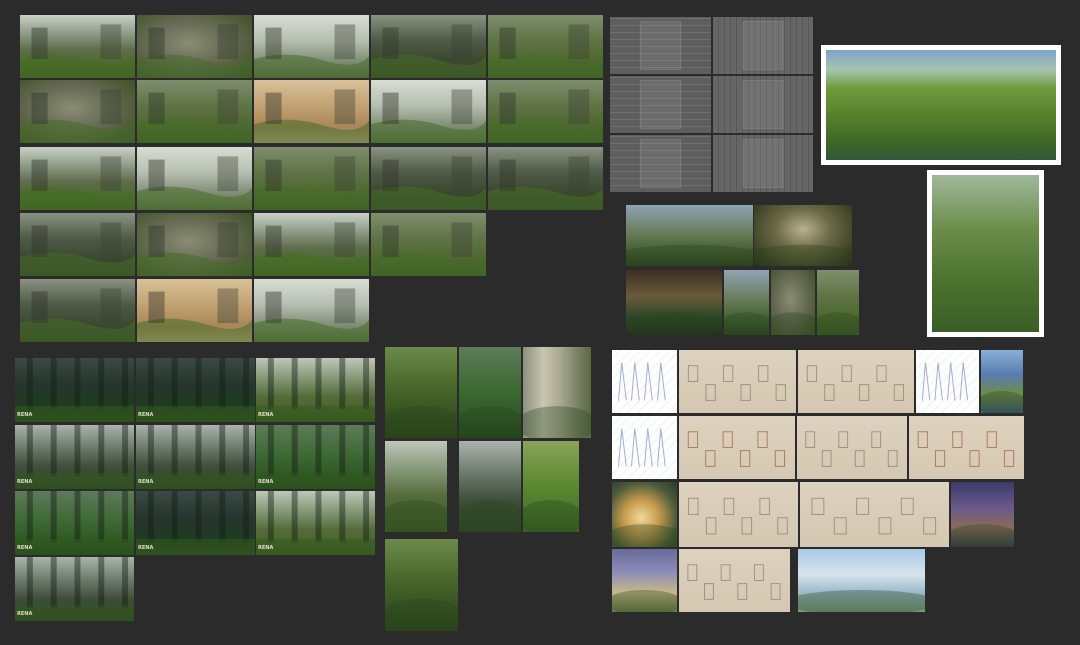  I want to click on tree-root-photo, so click(421, 585).